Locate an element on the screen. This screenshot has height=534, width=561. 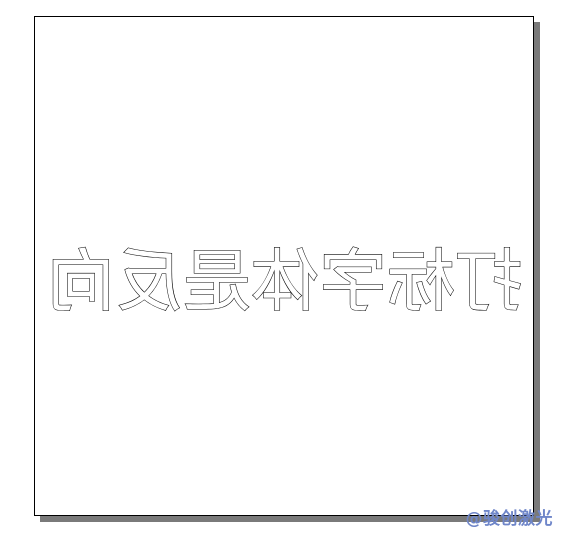
mirrored-text: 打标字体是反向 is located at coordinates (284, 282).